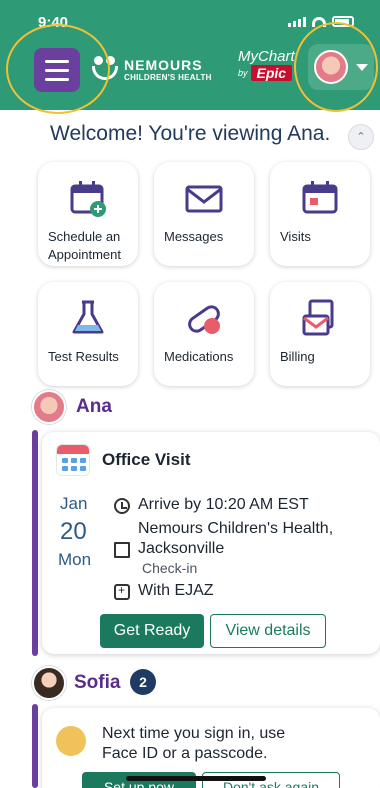 The image size is (380, 788). Describe the element at coordinates (181, 548) in the screenshot. I see `location-line-2: Jacksonville` at that location.